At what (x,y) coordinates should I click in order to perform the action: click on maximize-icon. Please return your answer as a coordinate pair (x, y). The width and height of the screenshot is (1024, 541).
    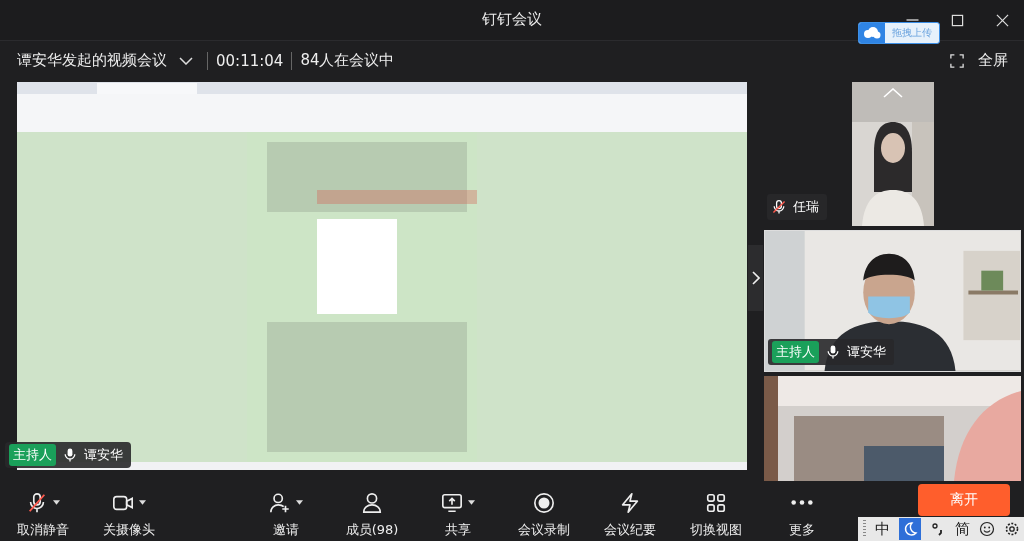
    Looking at the image, I should click on (957, 20).